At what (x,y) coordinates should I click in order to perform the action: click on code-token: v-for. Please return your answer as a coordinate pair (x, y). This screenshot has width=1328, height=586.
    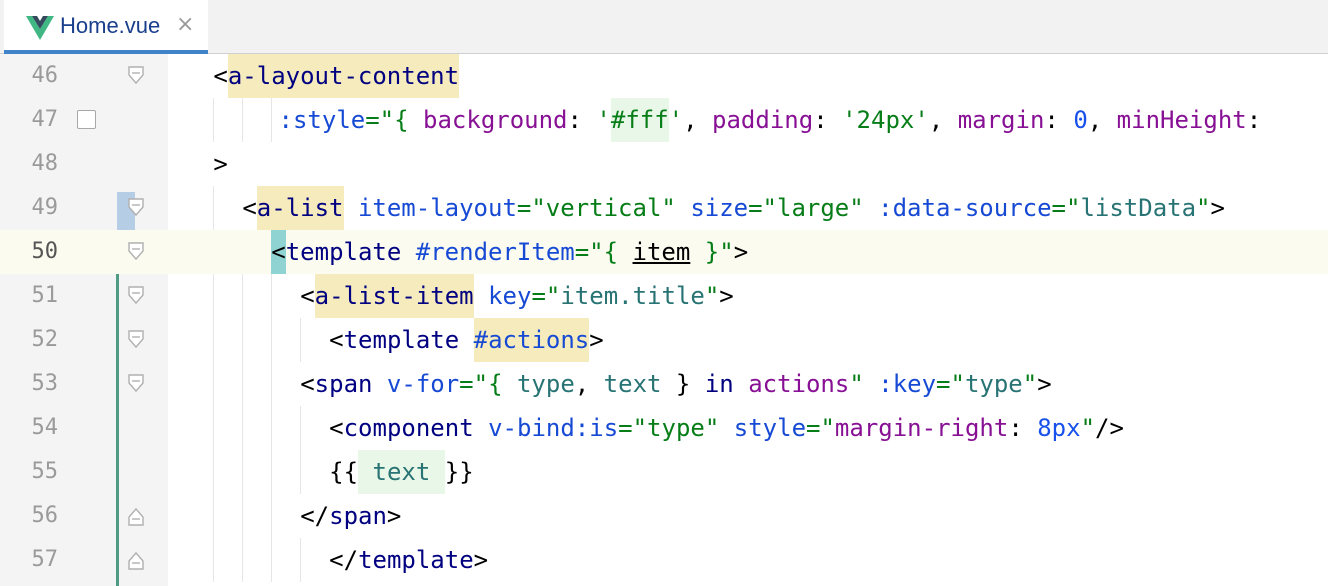
    Looking at the image, I should click on (423, 384).